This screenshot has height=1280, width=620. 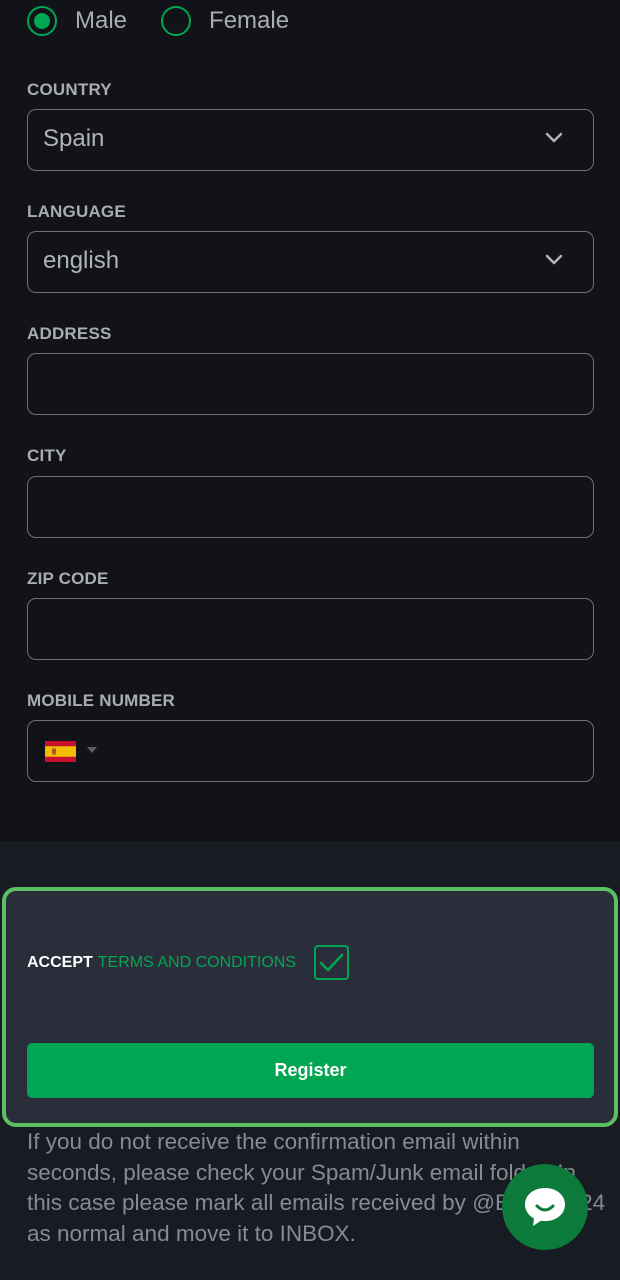 What do you see at coordinates (249, 20) in the screenshot?
I see `female-label: Female` at bounding box center [249, 20].